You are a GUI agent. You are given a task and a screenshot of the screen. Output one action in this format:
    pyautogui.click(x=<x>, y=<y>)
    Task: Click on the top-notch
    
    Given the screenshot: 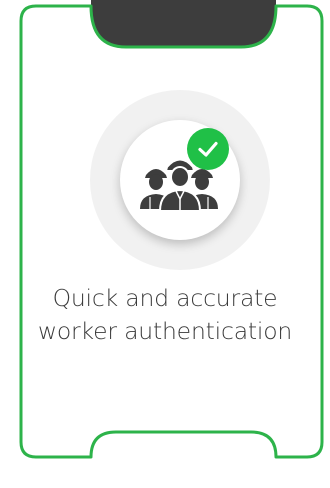 What is the action you would take?
    pyautogui.click(x=183, y=23)
    